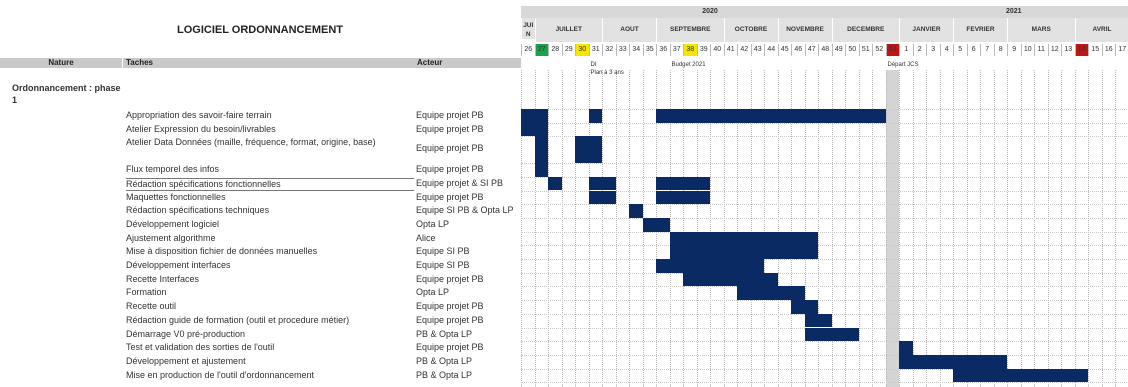  Describe the element at coordinates (892, 50) in the screenshot. I see `week-number: 53` at that location.